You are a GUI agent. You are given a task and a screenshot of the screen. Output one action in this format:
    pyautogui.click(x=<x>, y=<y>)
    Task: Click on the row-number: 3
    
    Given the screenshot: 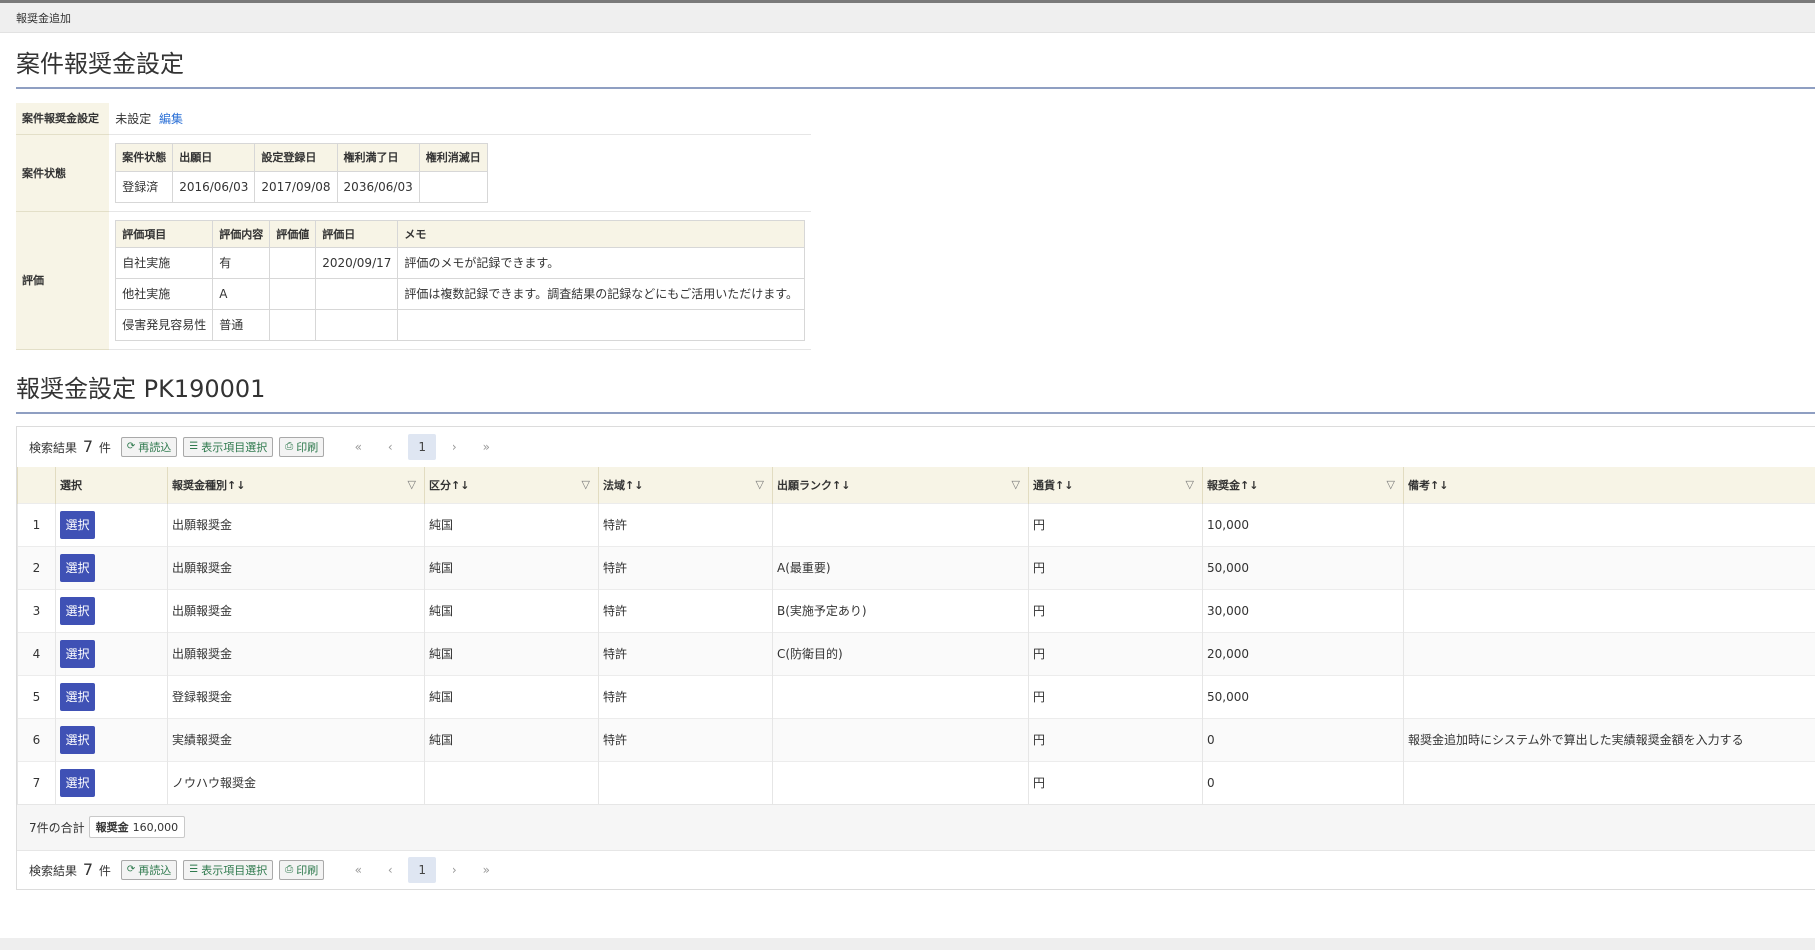 What is the action you would take?
    pyautogui.click(x=36, y=610)
    